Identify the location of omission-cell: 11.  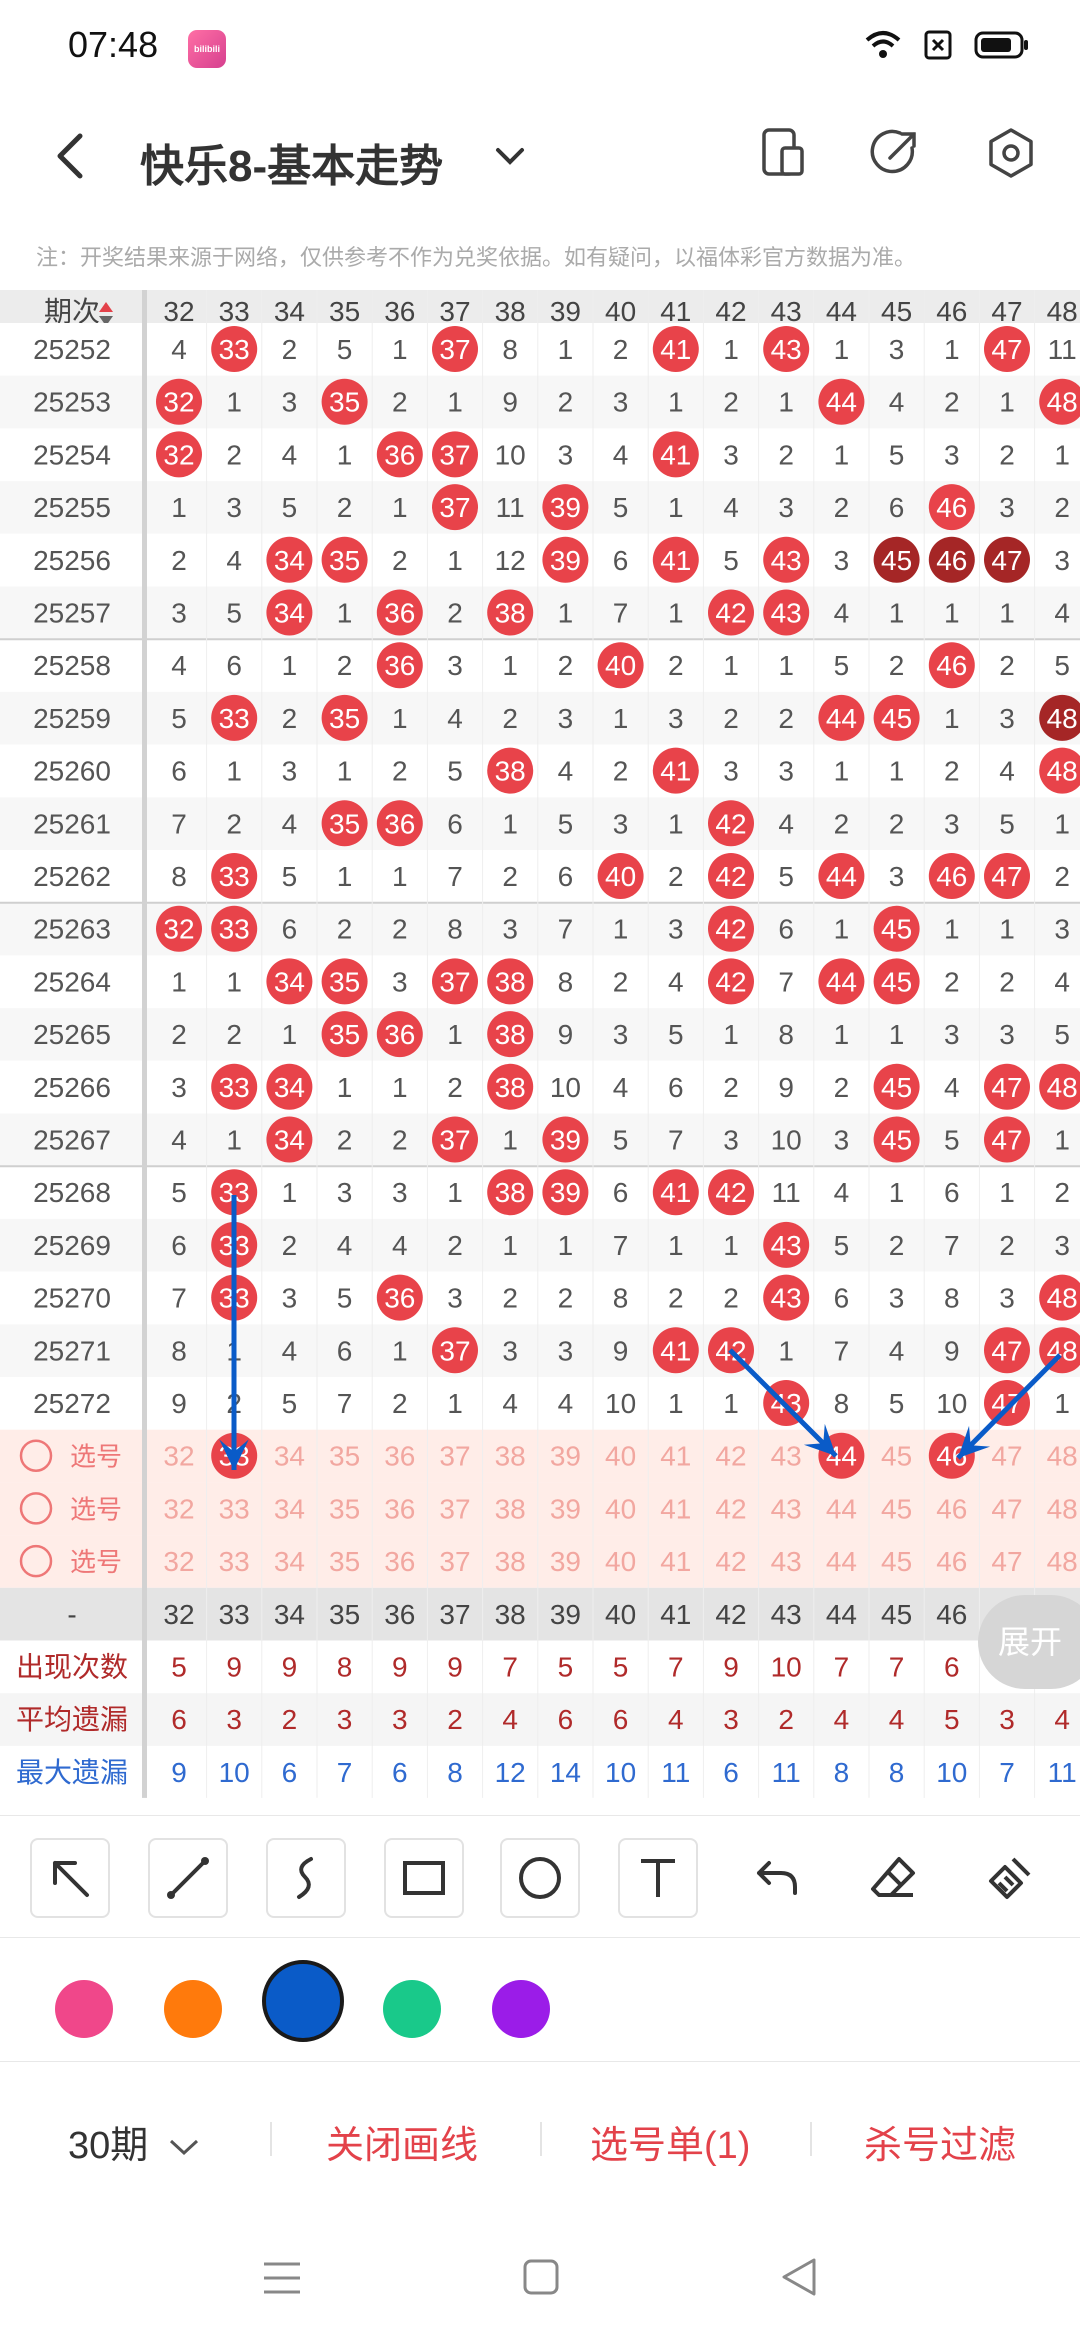
(786, 1192).